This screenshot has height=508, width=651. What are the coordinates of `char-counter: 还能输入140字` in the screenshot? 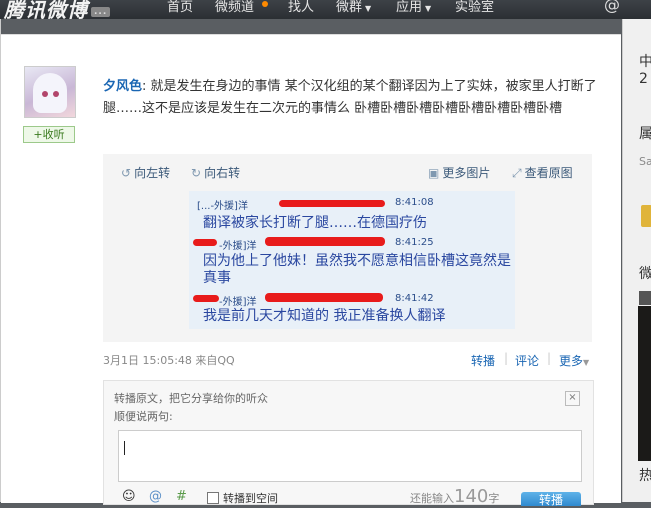 It's located at (455, 496).